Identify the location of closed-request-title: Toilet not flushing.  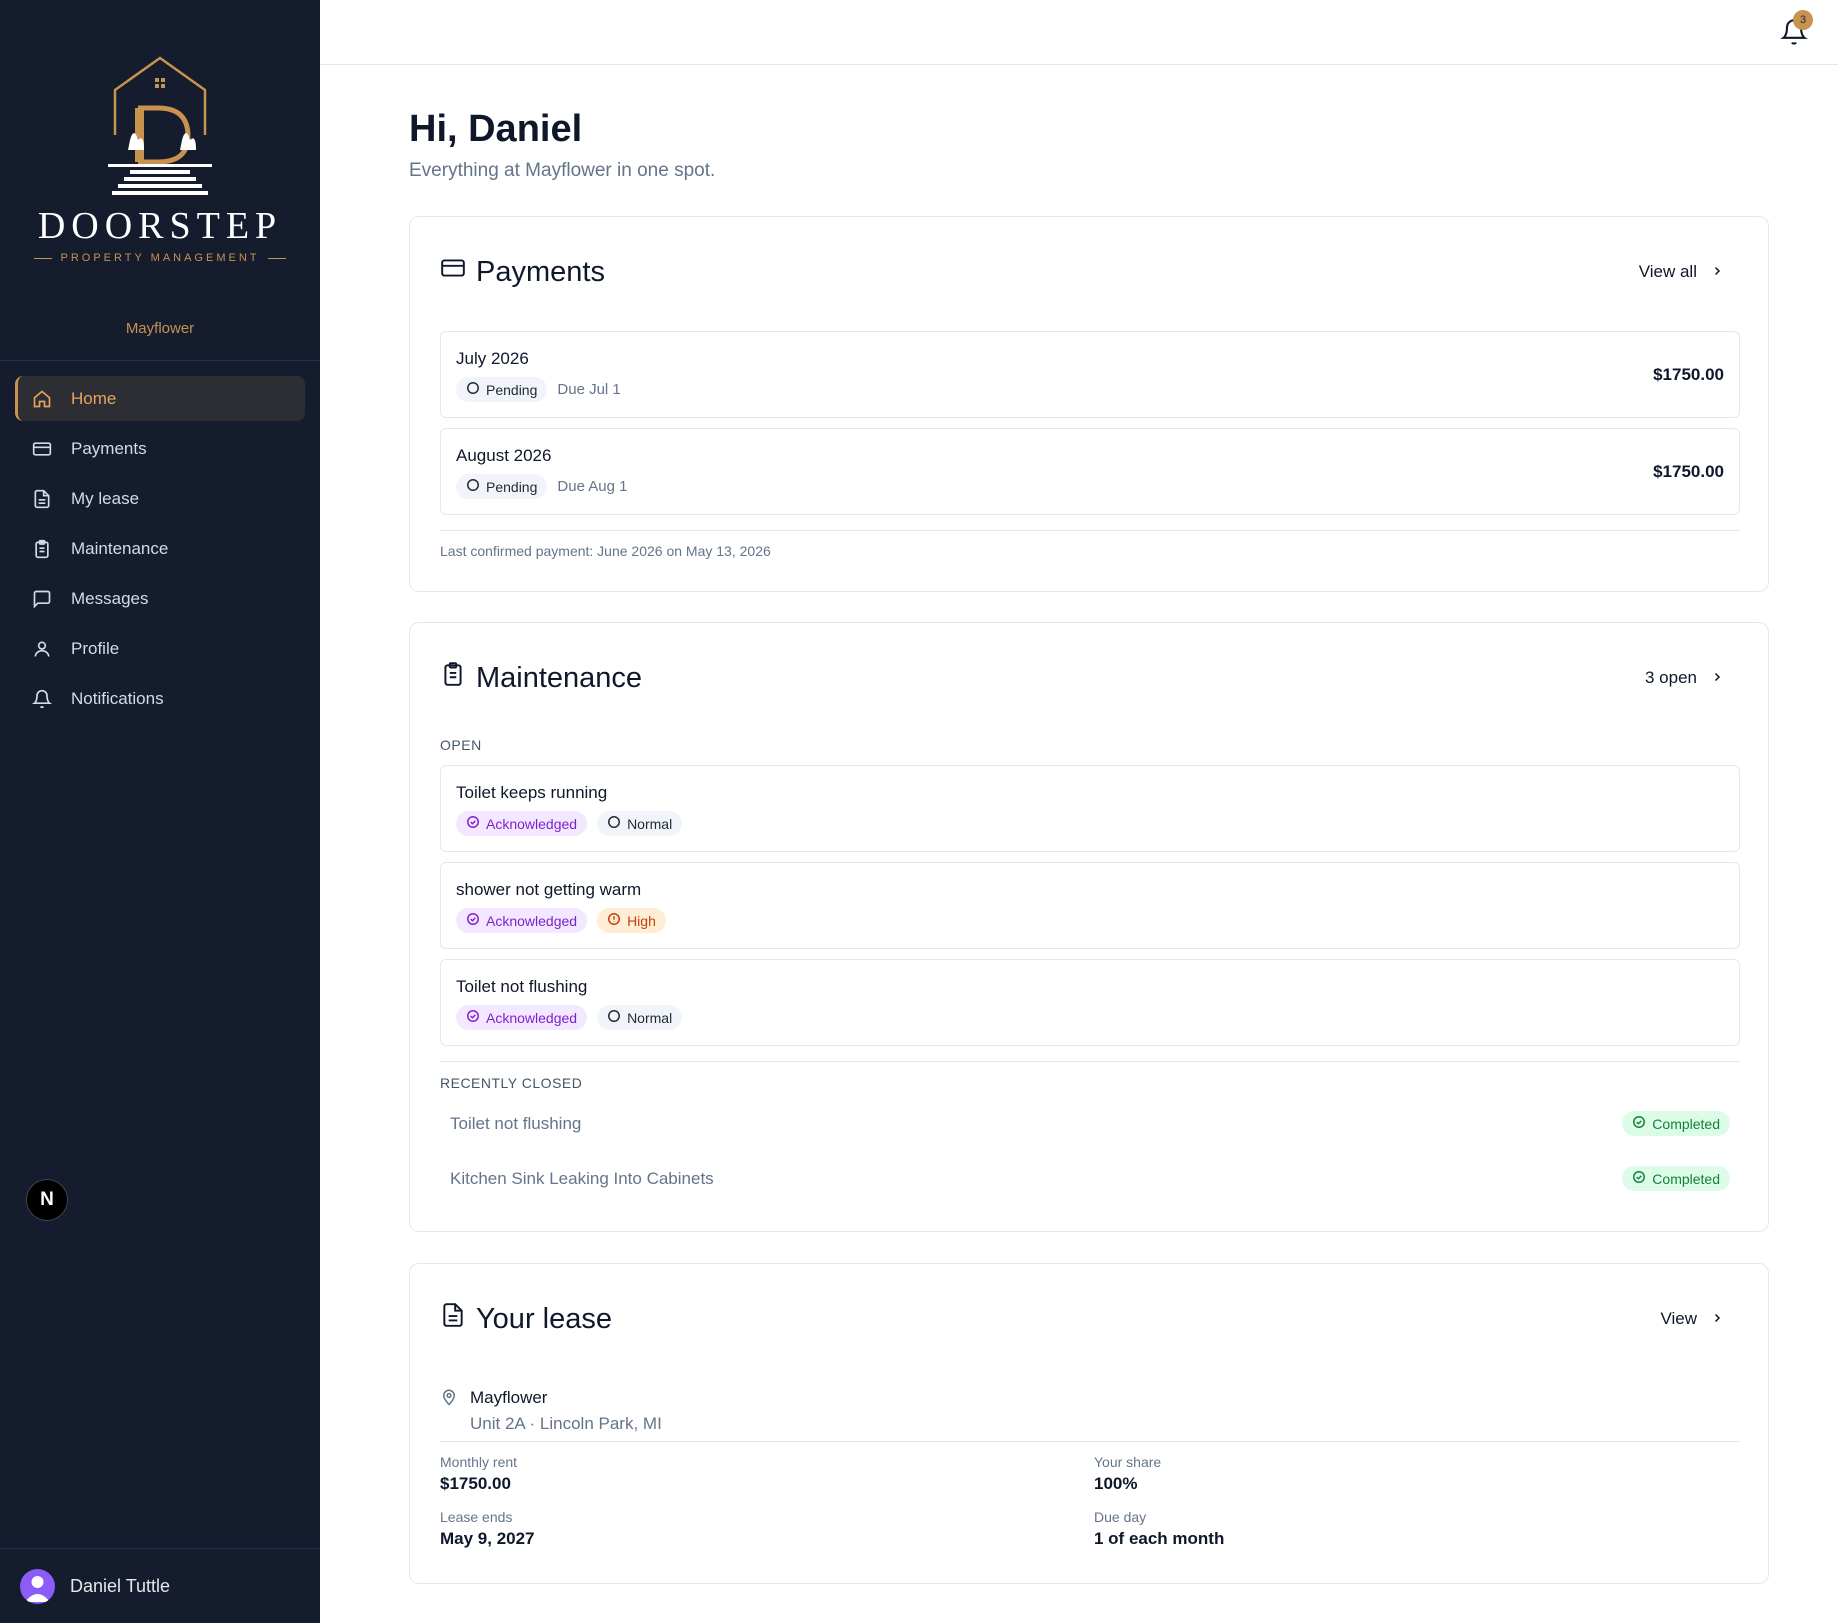
(516, 1123).